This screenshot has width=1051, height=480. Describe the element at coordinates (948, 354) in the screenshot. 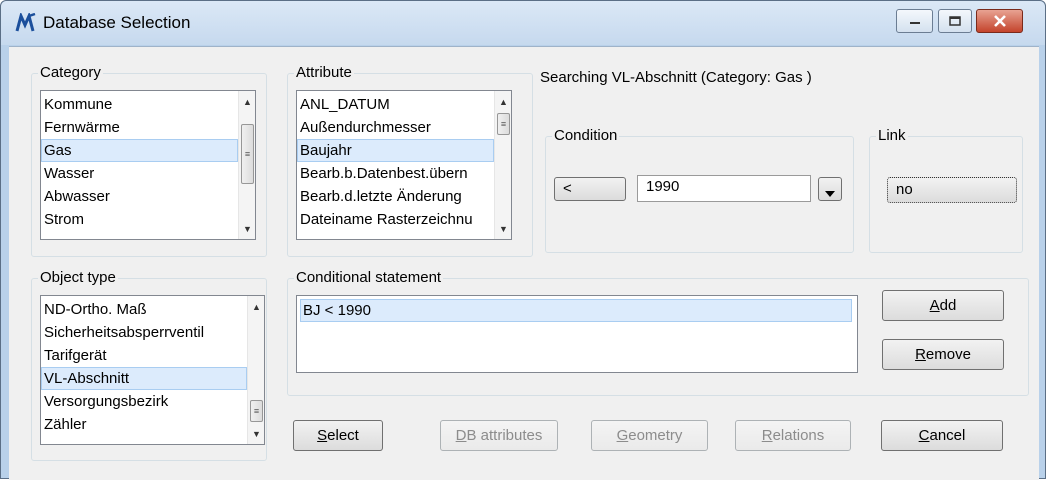

I see `remove-label: emove` at that location.